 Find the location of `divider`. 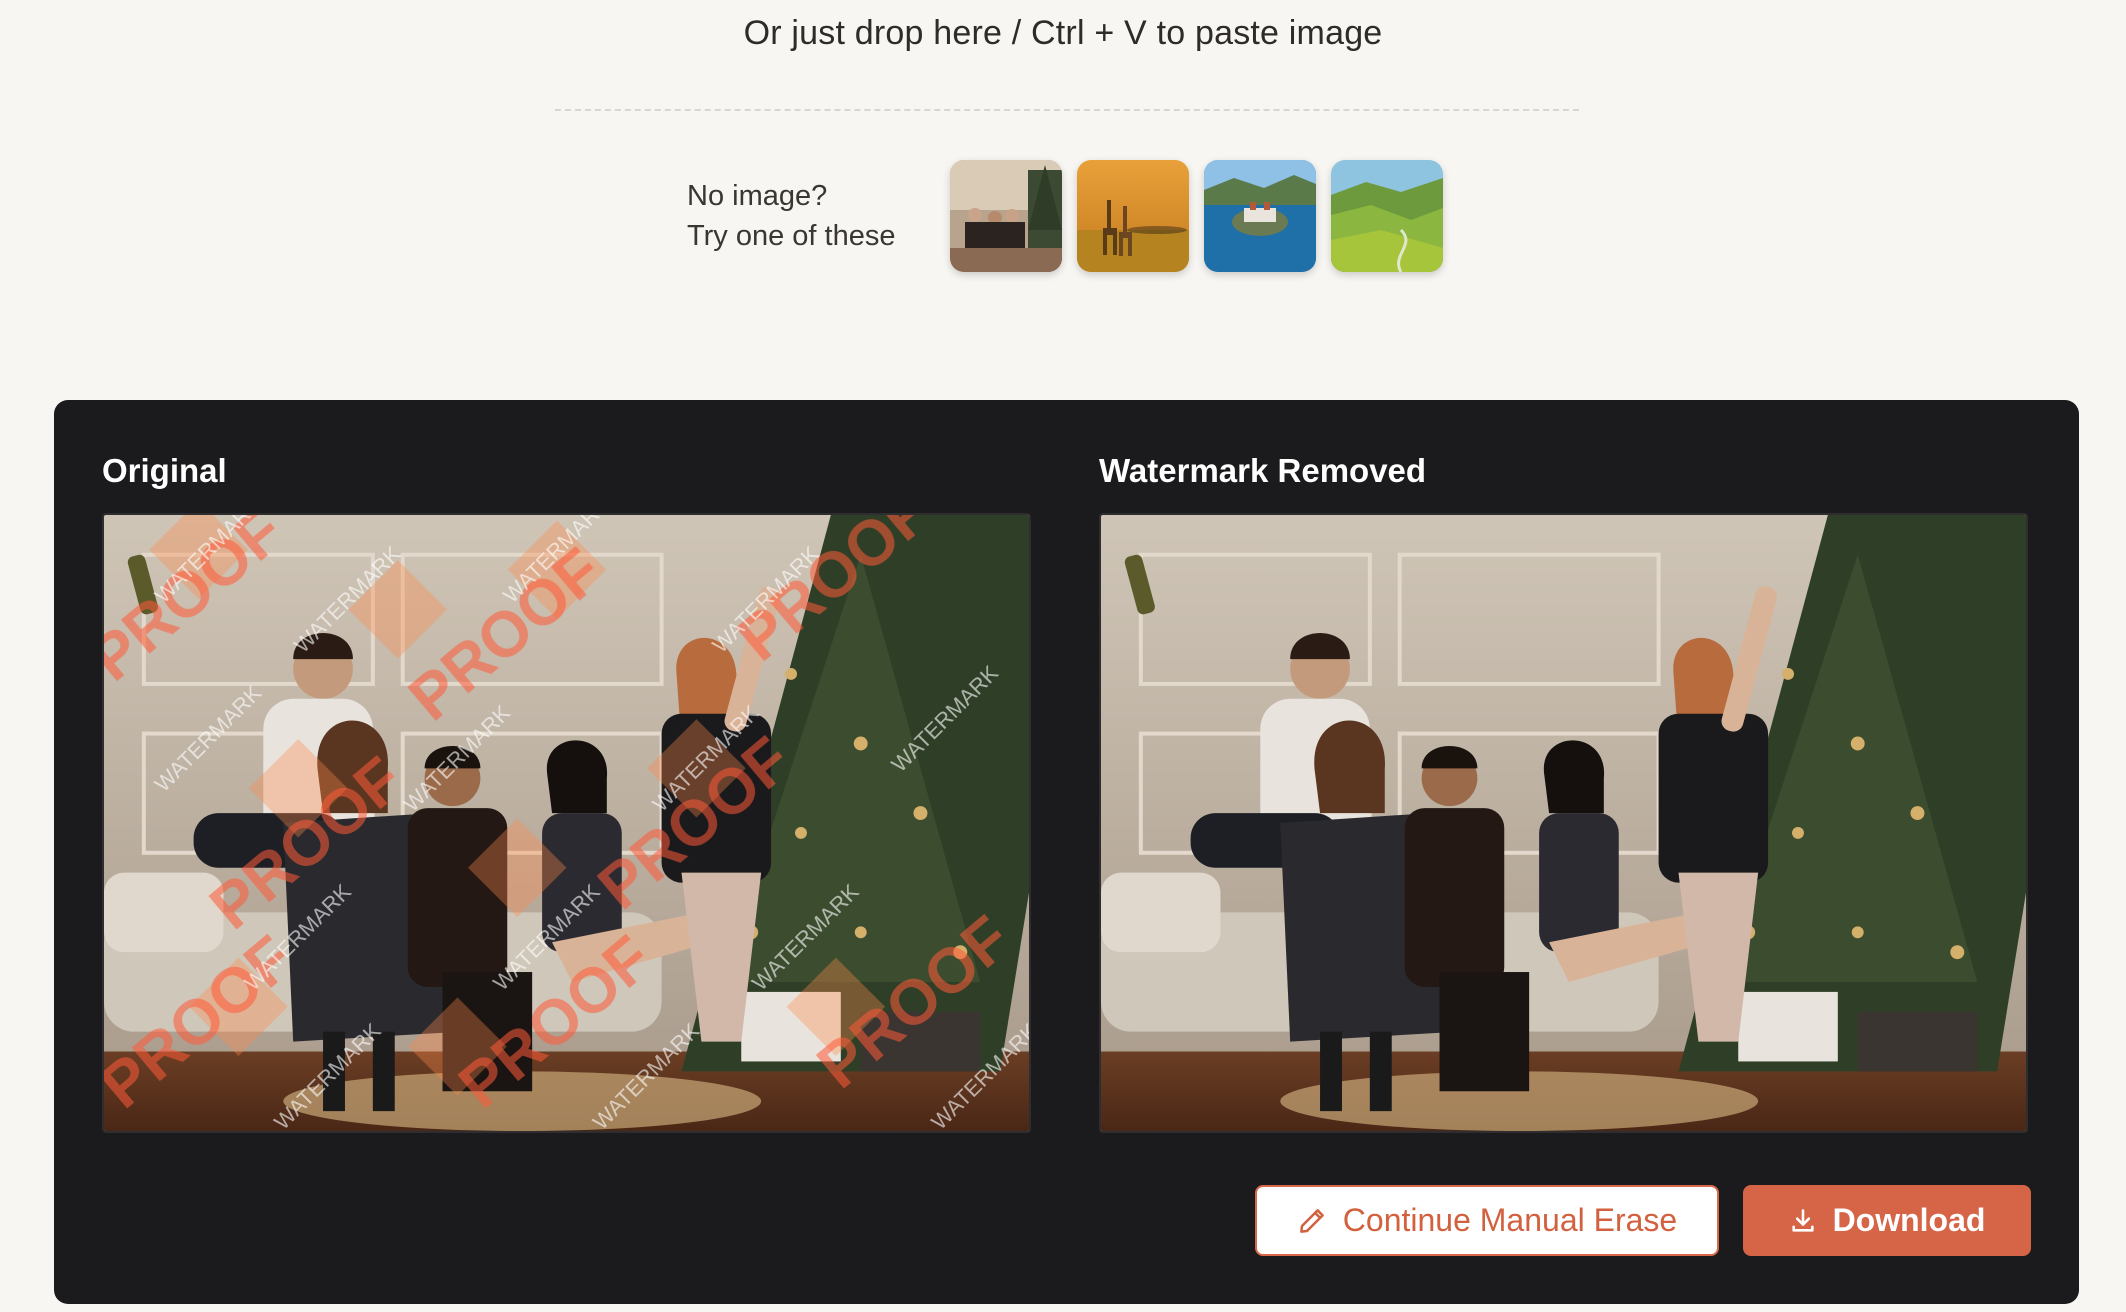

divider is located at coordinates (1067, 110).